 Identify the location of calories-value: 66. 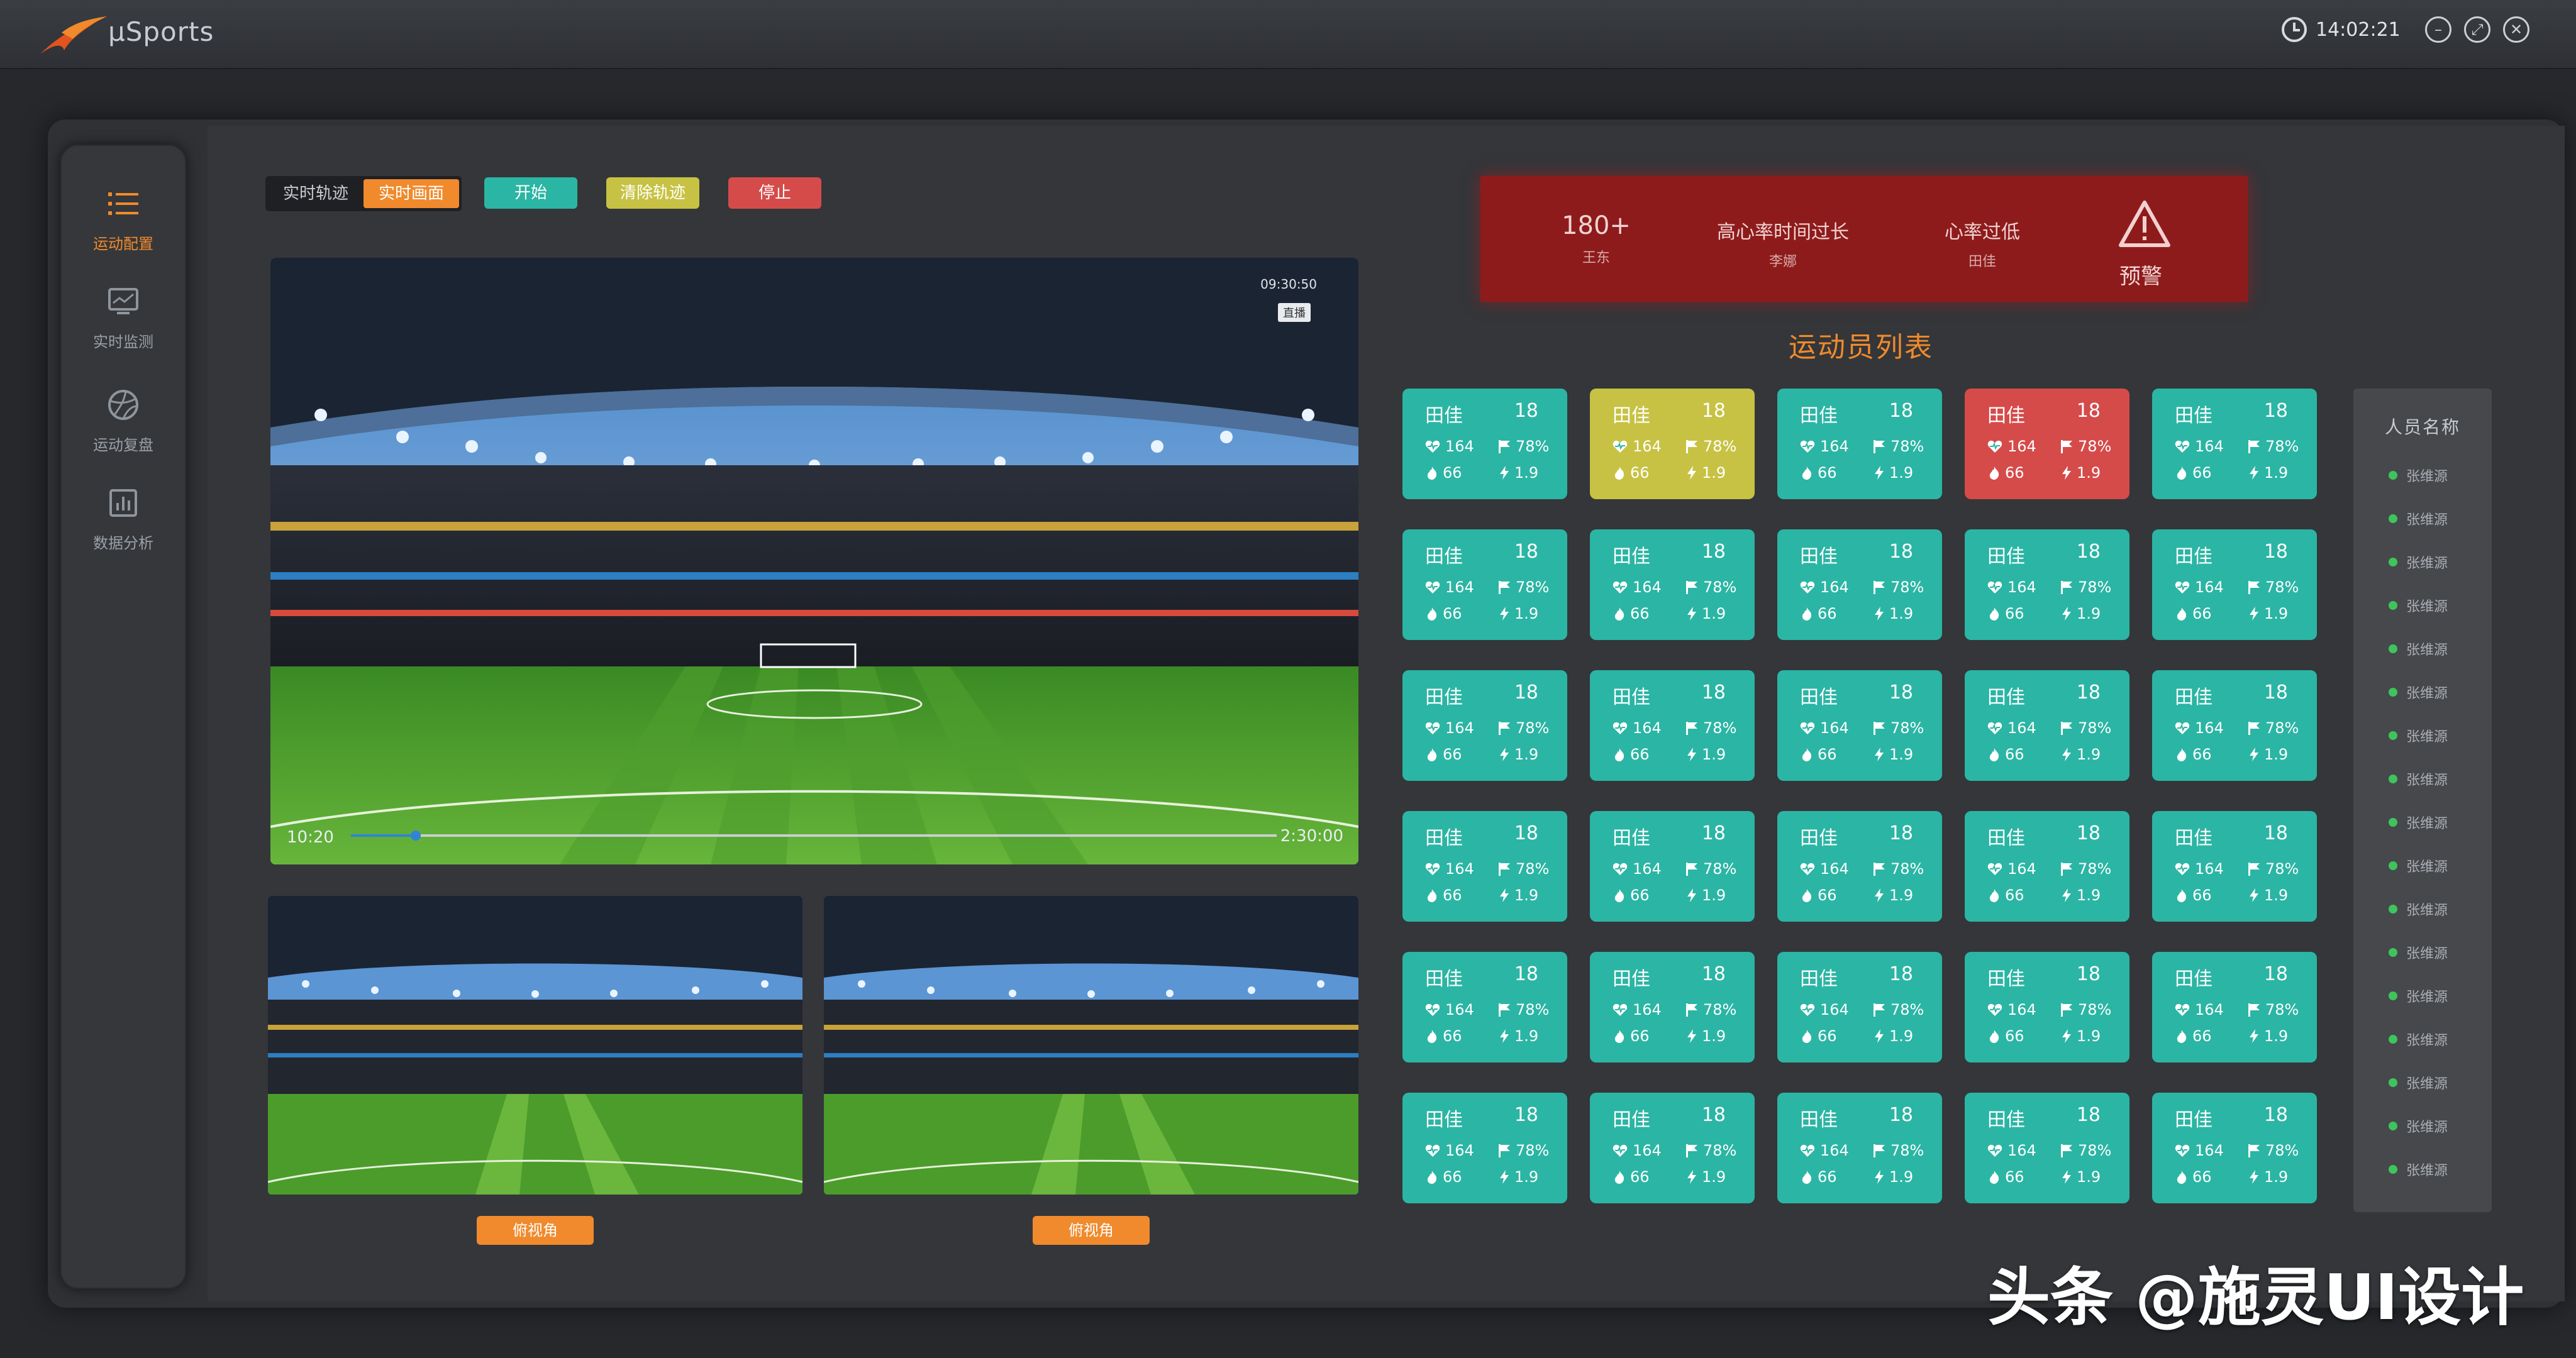
(1452, 473).